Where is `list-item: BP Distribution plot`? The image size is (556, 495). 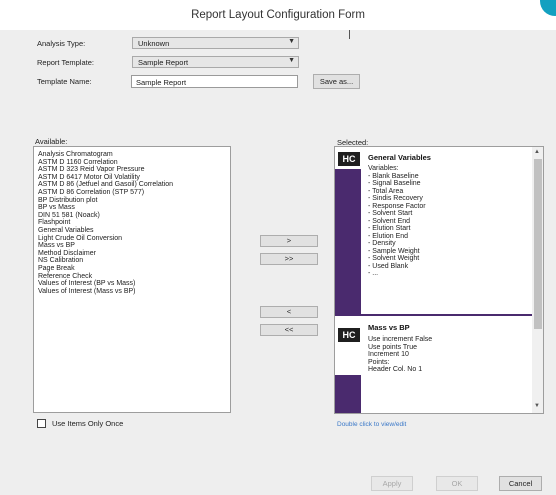 list-item: BP Distribution plot is located at coordinates (132, 201).